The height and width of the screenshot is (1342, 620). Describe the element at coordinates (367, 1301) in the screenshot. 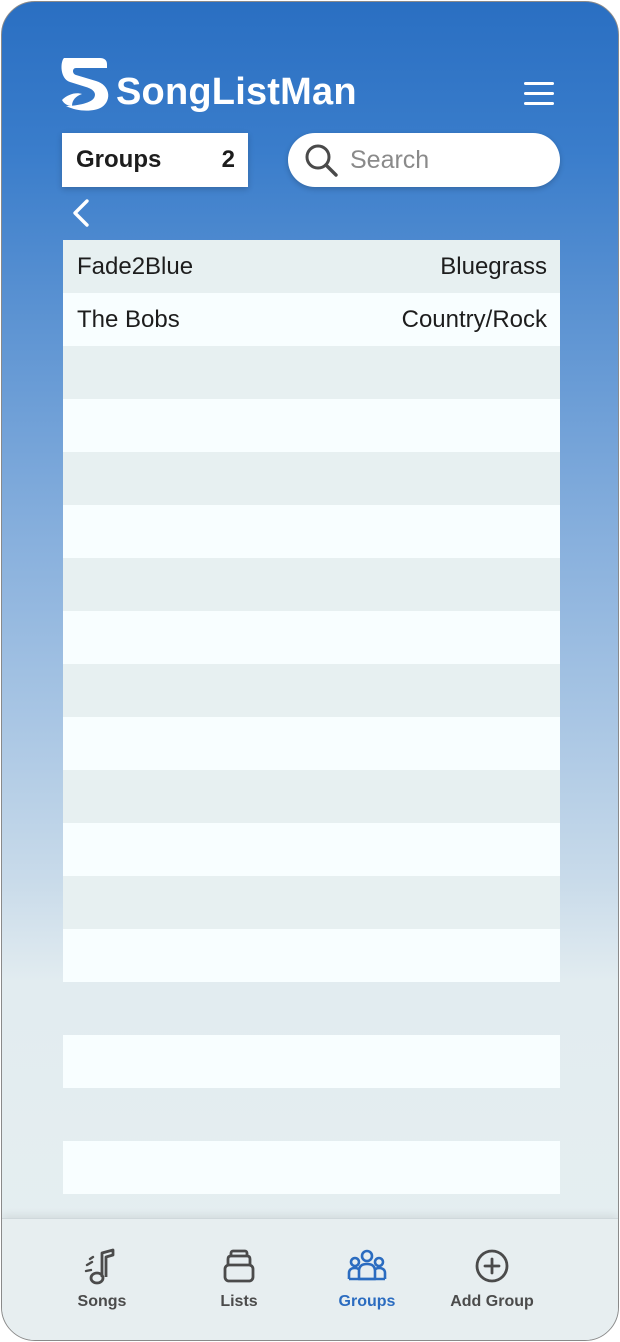

I see `nav-label: Groups` at that location.